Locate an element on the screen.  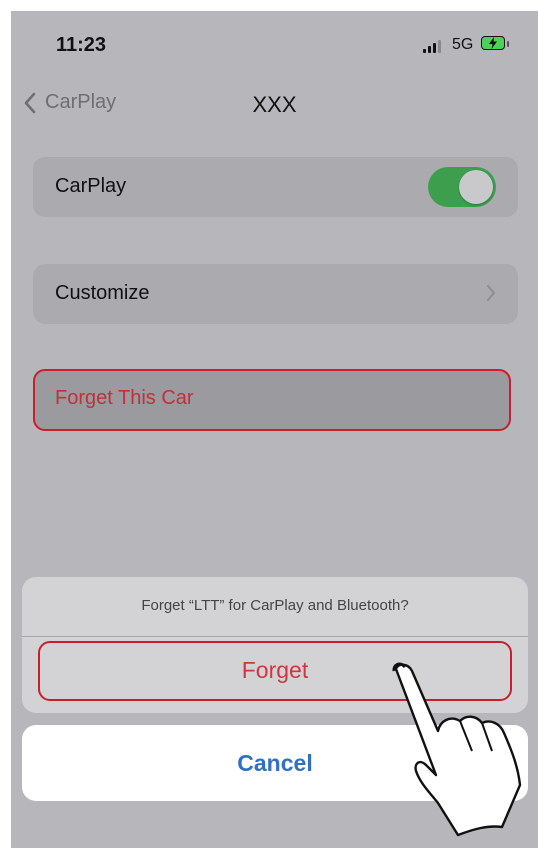
forget-this-car-label: Forget This Car is located at coordinates (124, 398).